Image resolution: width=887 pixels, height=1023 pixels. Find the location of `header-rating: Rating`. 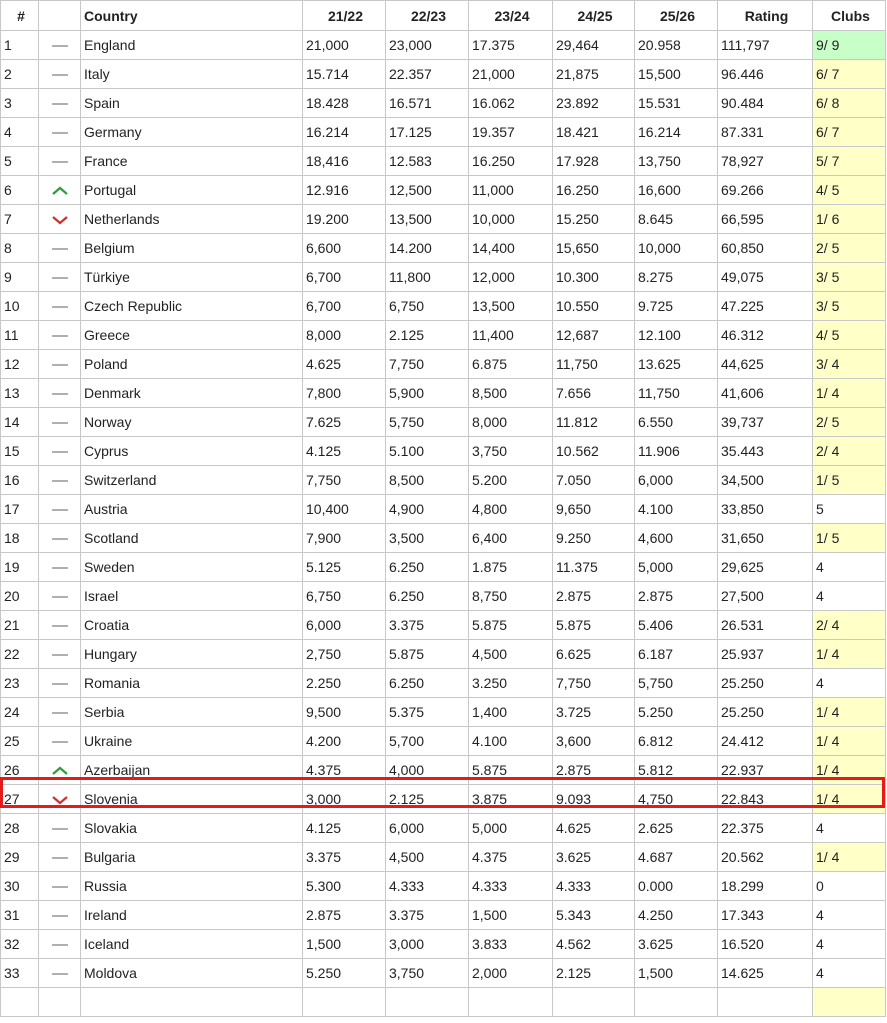

header-rating: Rating is located at coordinates (765, 15).